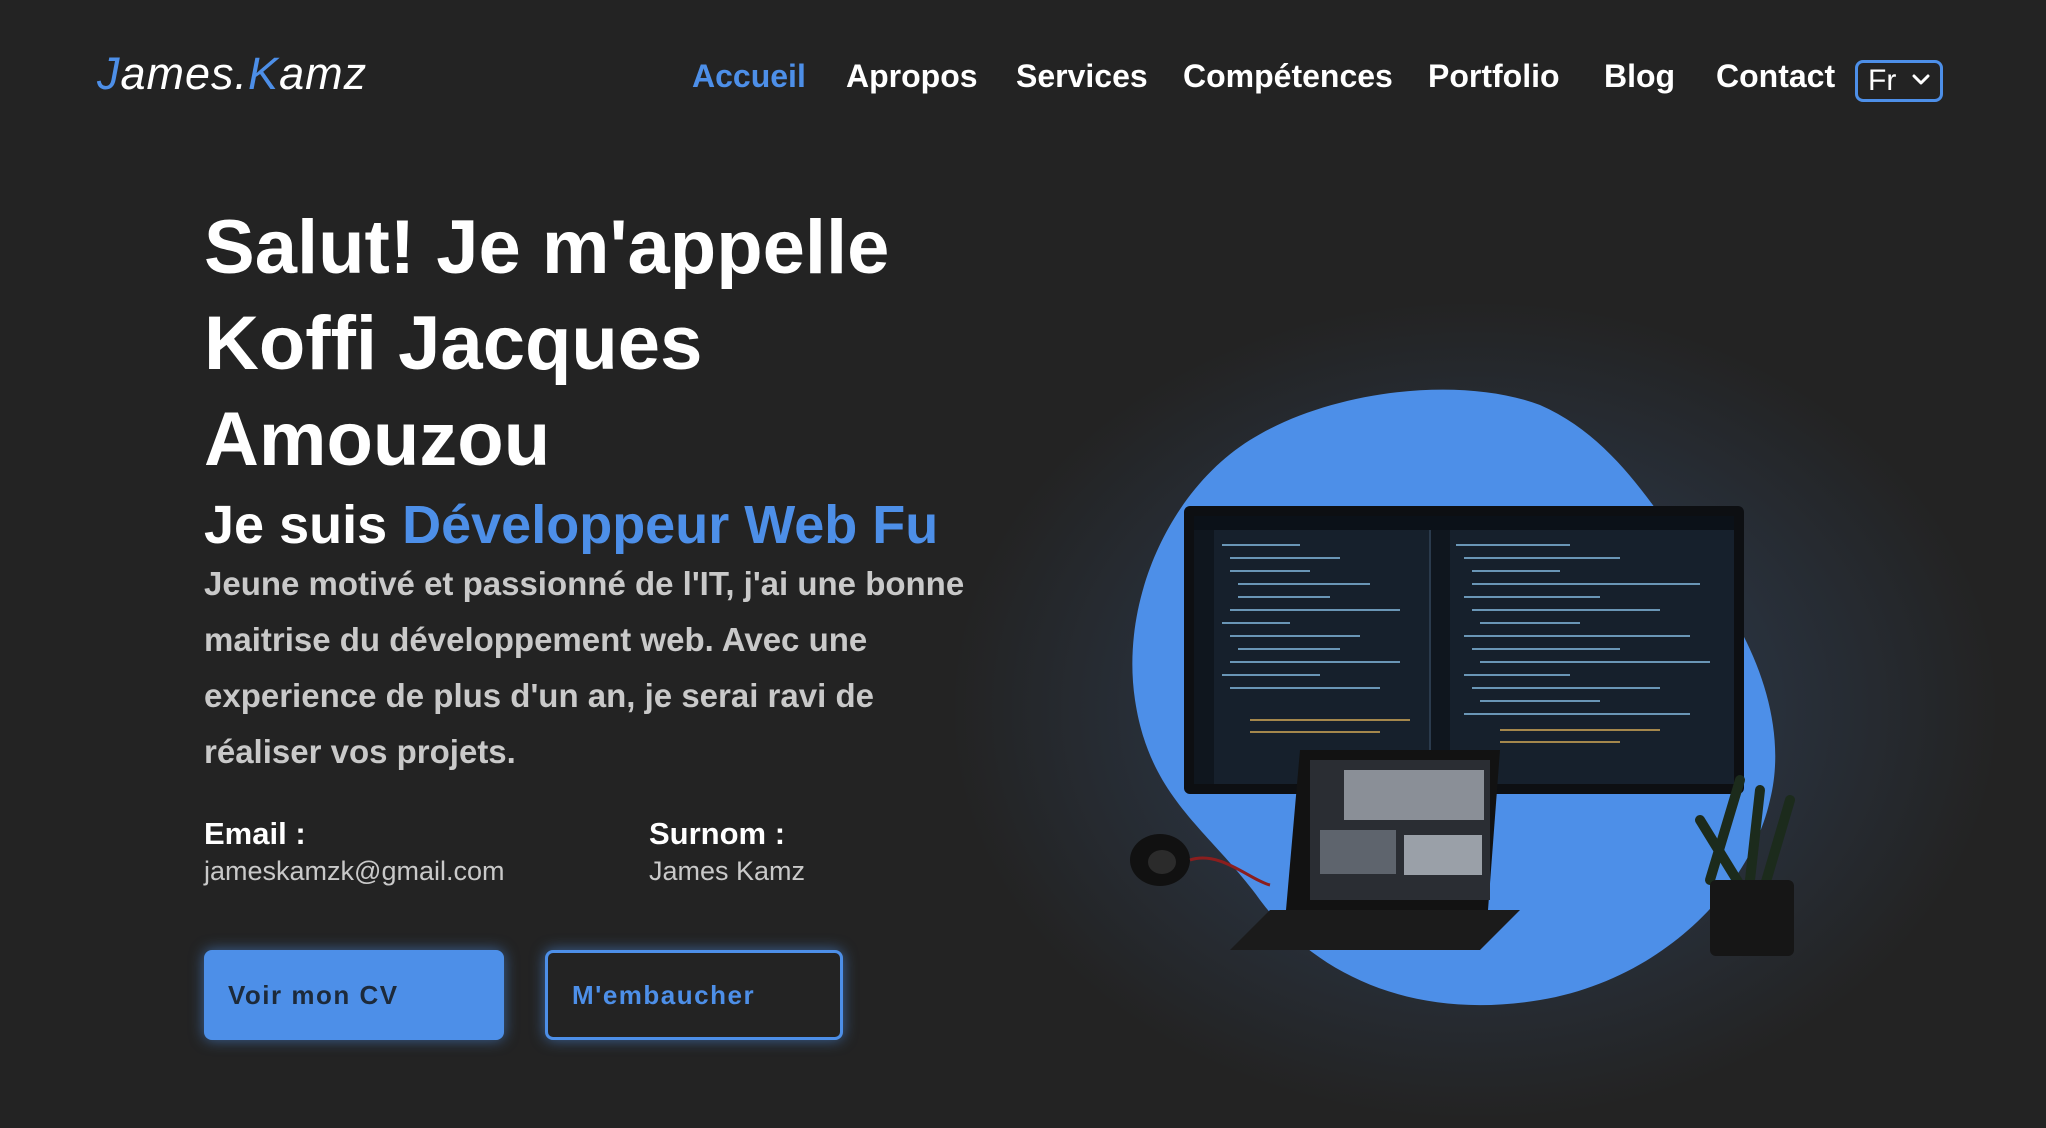 The height and width of the screenshot is (1128, 2046). Describe the element at coordinates (1921, 79) in the screenshot. I see `chevron-down-icon` at that location.